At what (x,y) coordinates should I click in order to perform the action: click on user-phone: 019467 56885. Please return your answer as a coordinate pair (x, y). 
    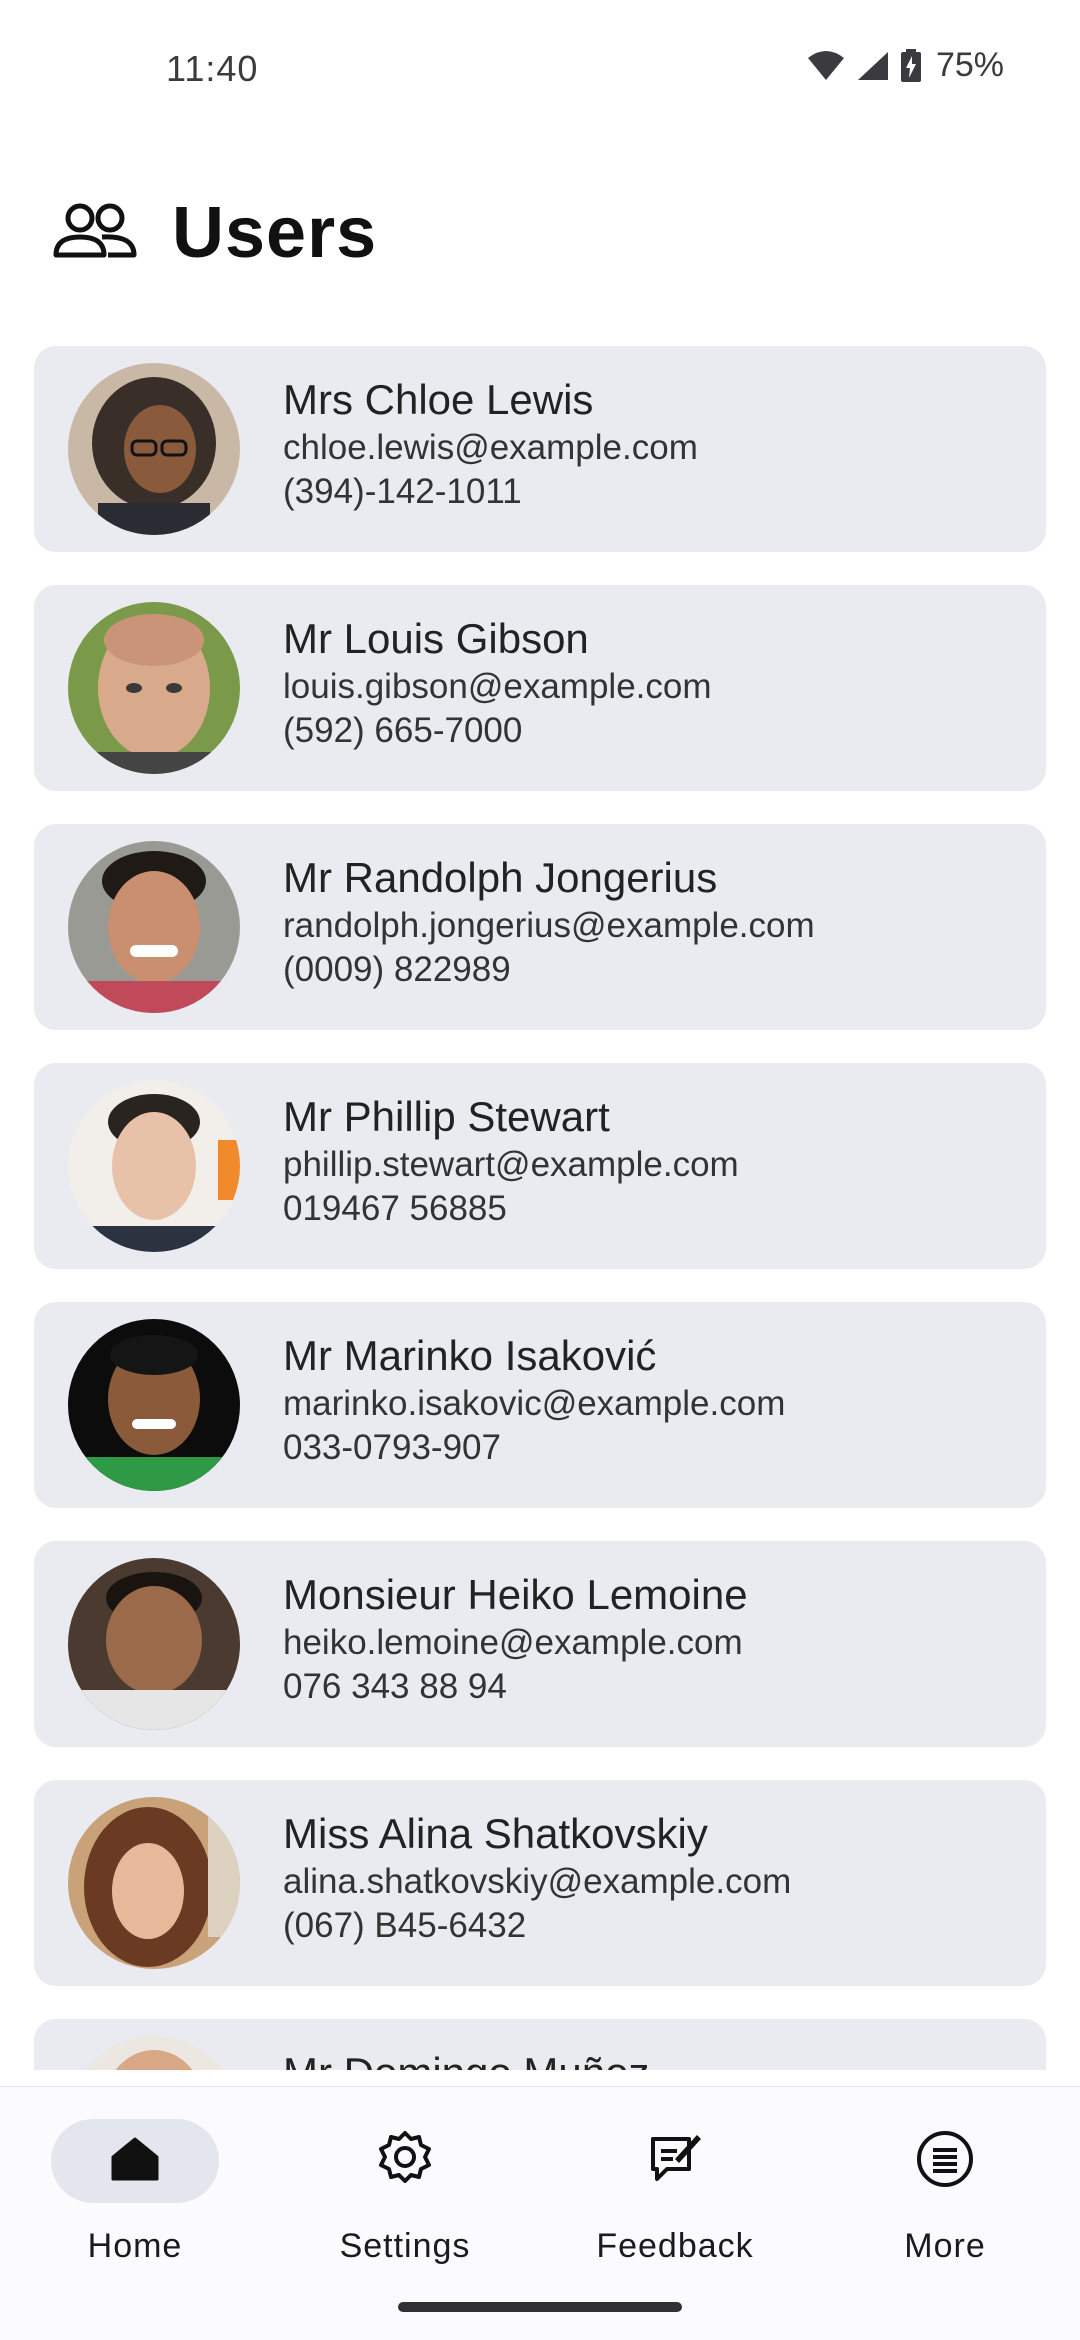
    Looking at the image, I should click on (395, 1208).